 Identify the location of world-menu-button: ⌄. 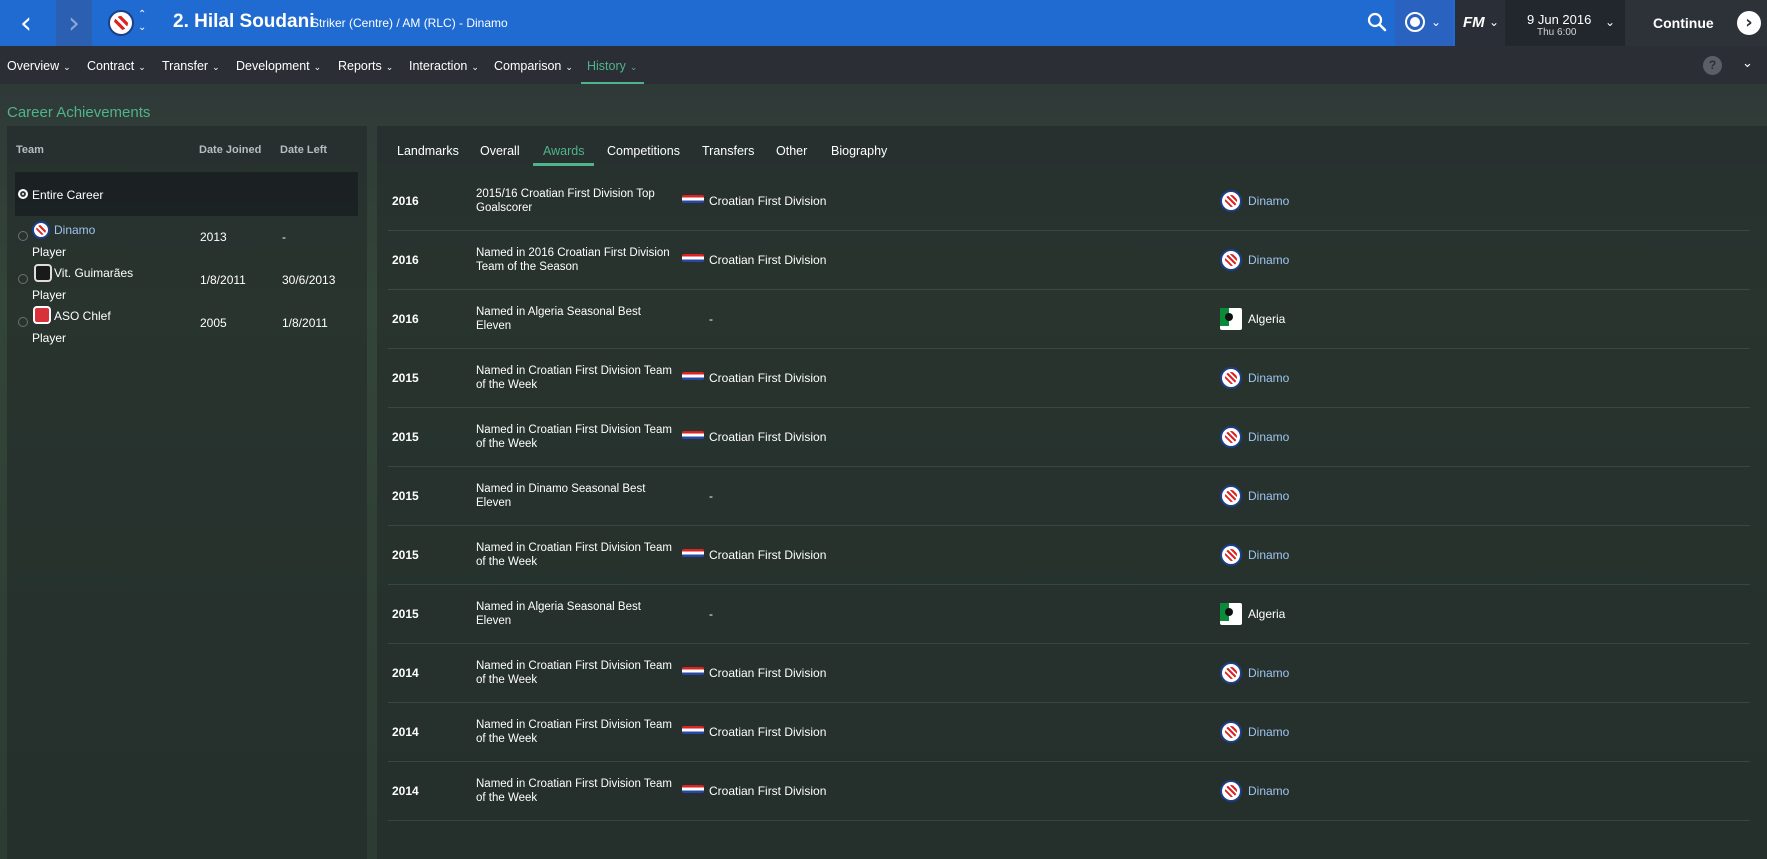
(1424, 23).